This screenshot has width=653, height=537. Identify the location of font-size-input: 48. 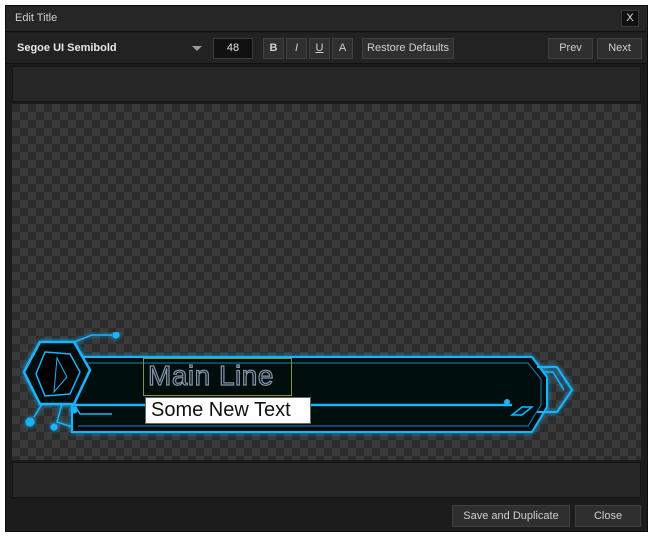
(233, 48).